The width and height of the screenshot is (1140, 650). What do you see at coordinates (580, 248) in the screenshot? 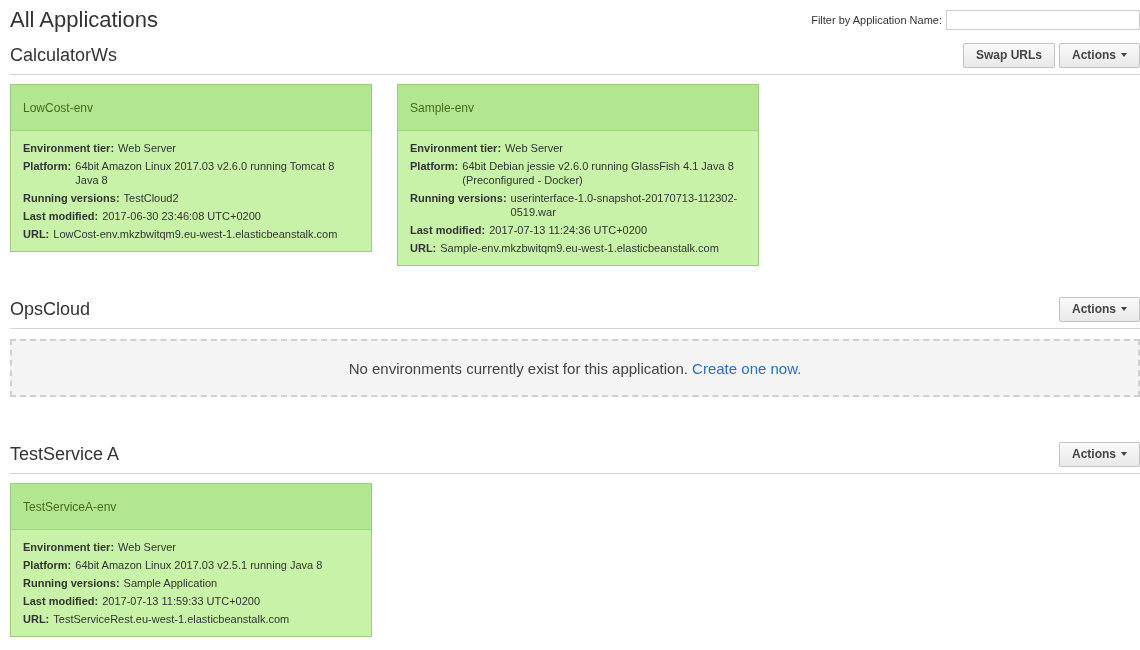
I see `field-value: Sample-env.mkzbwitqm9.eu-west-1.elasticbeanstalk.com` at bounding box center [580, 248].